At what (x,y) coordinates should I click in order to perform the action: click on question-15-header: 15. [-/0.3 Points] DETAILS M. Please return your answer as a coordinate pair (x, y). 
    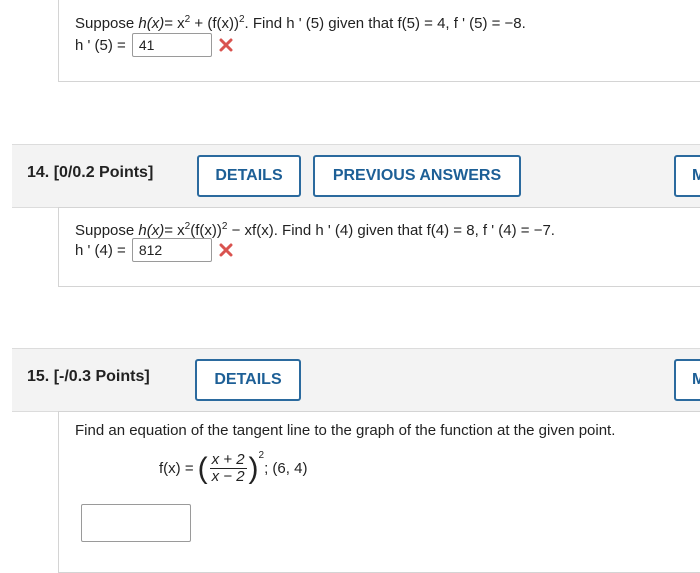
    Looking at the image, I should click on (356, 380).